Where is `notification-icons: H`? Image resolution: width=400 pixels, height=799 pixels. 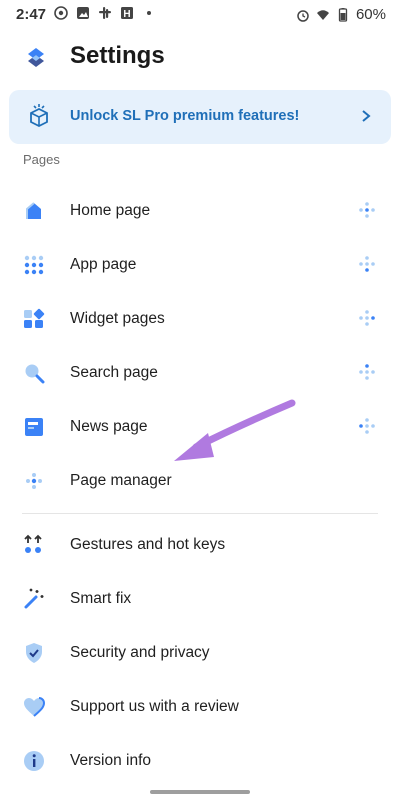
notification-icons: H is located at coordinates (105, 13).